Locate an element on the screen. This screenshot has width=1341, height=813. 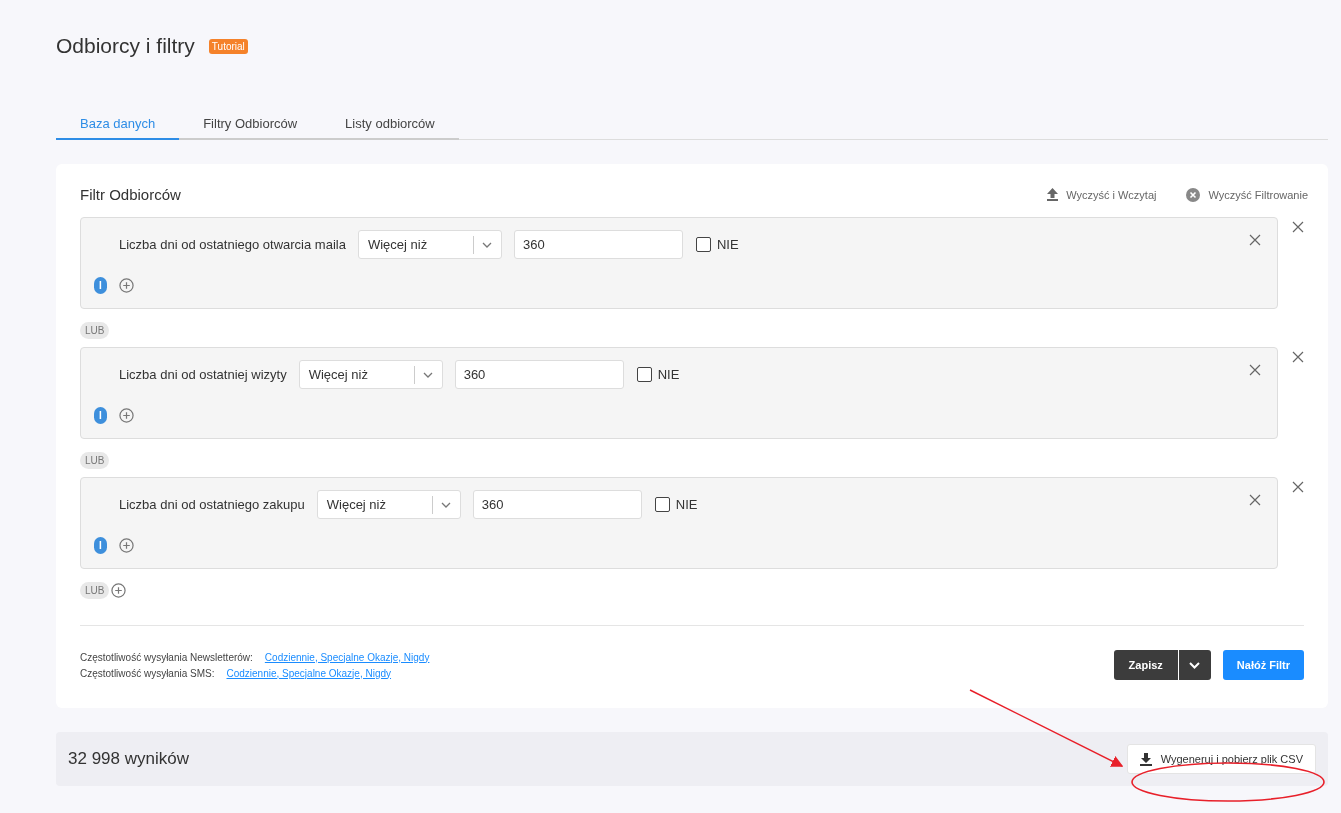
apply-filter-button: Nałóż Filtr is located at coordinates (1263, 665).